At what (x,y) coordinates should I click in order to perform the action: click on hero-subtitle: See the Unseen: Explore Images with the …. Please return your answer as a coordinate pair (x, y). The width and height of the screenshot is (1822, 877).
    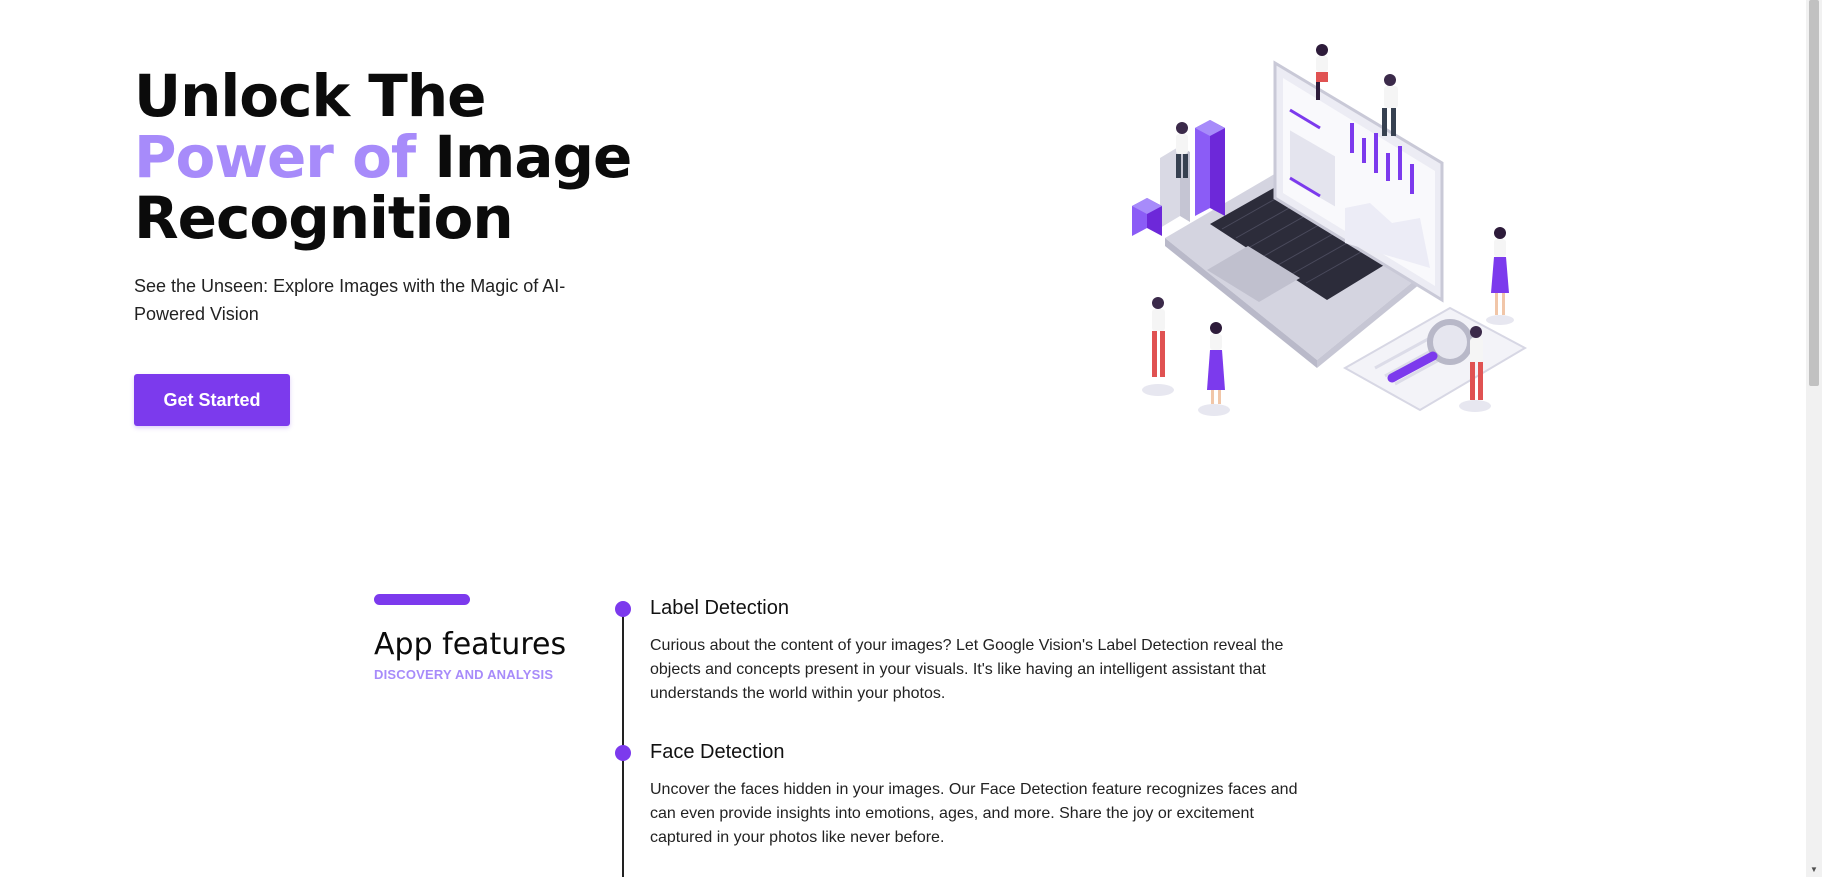
    Looking at the image, I should click on (350, 300).